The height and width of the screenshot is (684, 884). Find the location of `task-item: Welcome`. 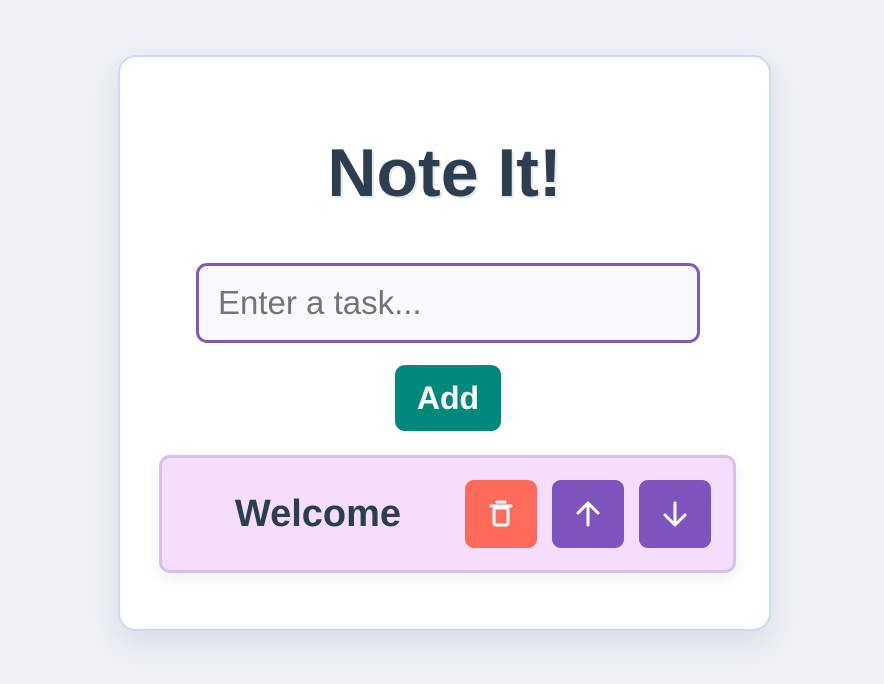

task-item: Welcome is located at coordinates (447, 514).